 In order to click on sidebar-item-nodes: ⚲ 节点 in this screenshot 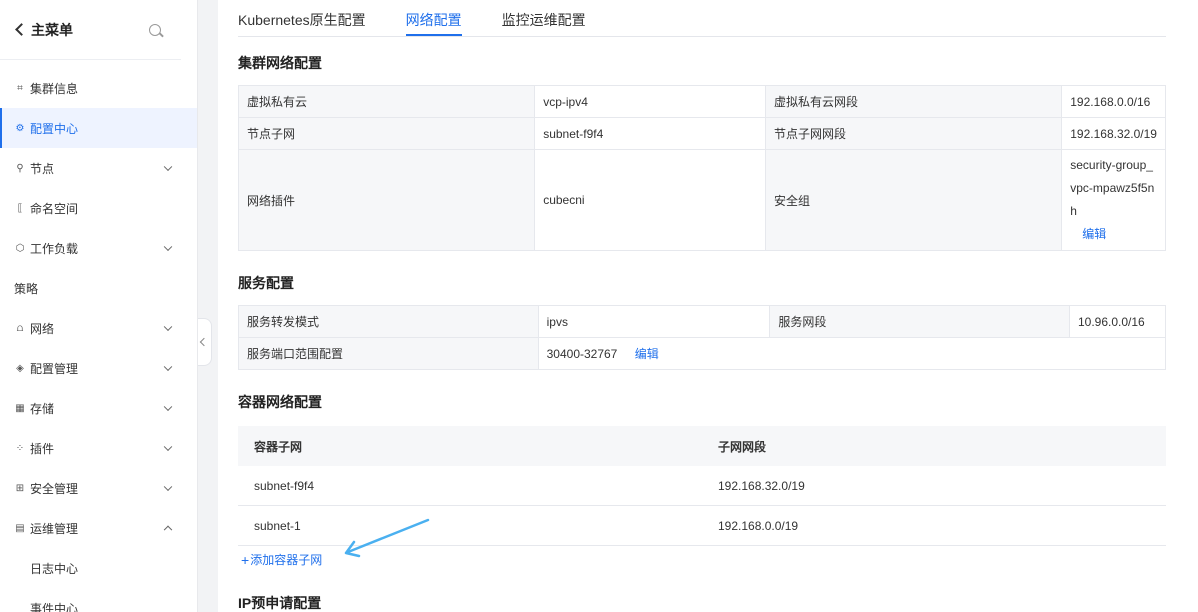, I will do `click(98, 168)`.